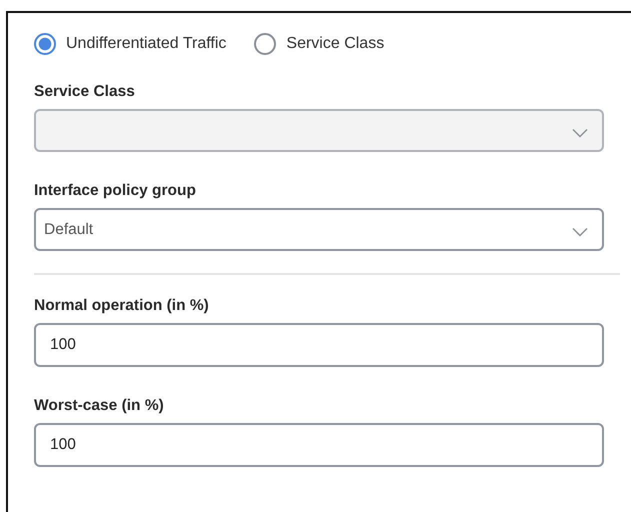 The image size is (631, 512). I want to click on radio-option: Service Class, so click(319, 44).